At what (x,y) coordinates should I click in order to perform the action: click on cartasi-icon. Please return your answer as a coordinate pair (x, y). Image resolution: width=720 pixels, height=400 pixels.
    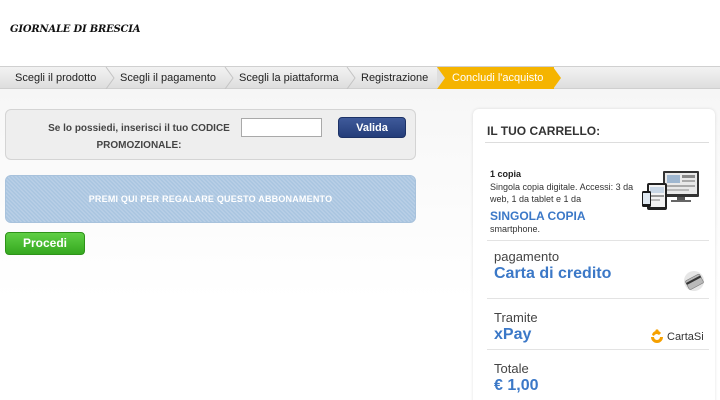
    Looking at the image, I should click on (657, 336).